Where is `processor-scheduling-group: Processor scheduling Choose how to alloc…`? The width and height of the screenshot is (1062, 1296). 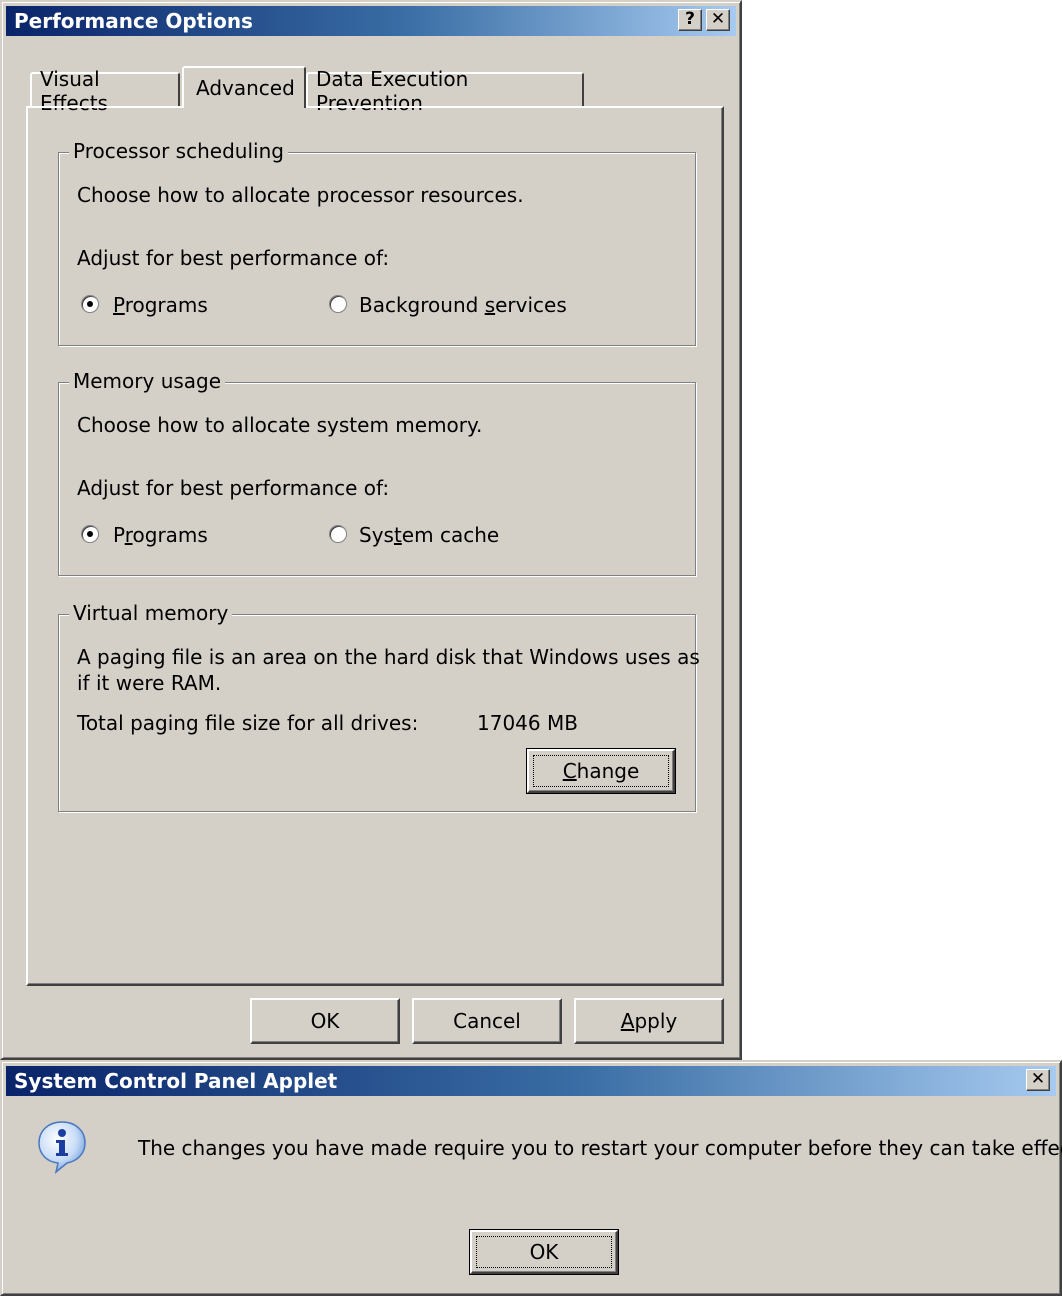
processor-scheduling-group: Processor scheduling Choose how to alloc… is located at coordinates (377, 241).